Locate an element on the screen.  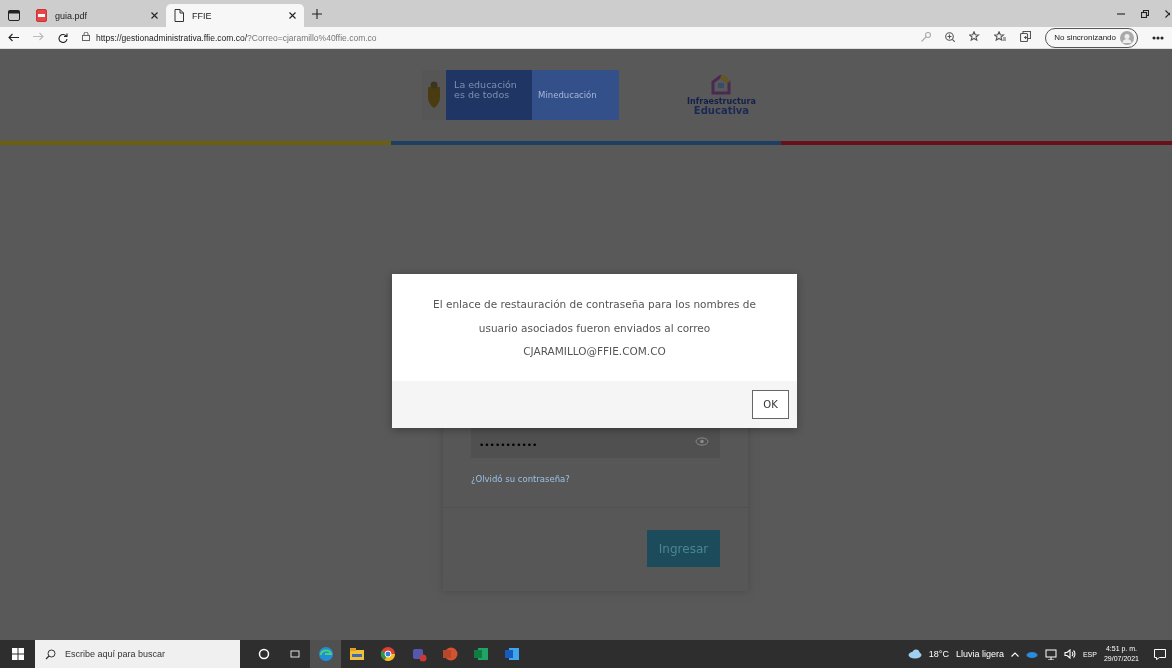
dialog-message: El enlace de restauración de contraseña para los nombres de usuario asociados fueron enviados al correo is located at coordinates (594, 316).